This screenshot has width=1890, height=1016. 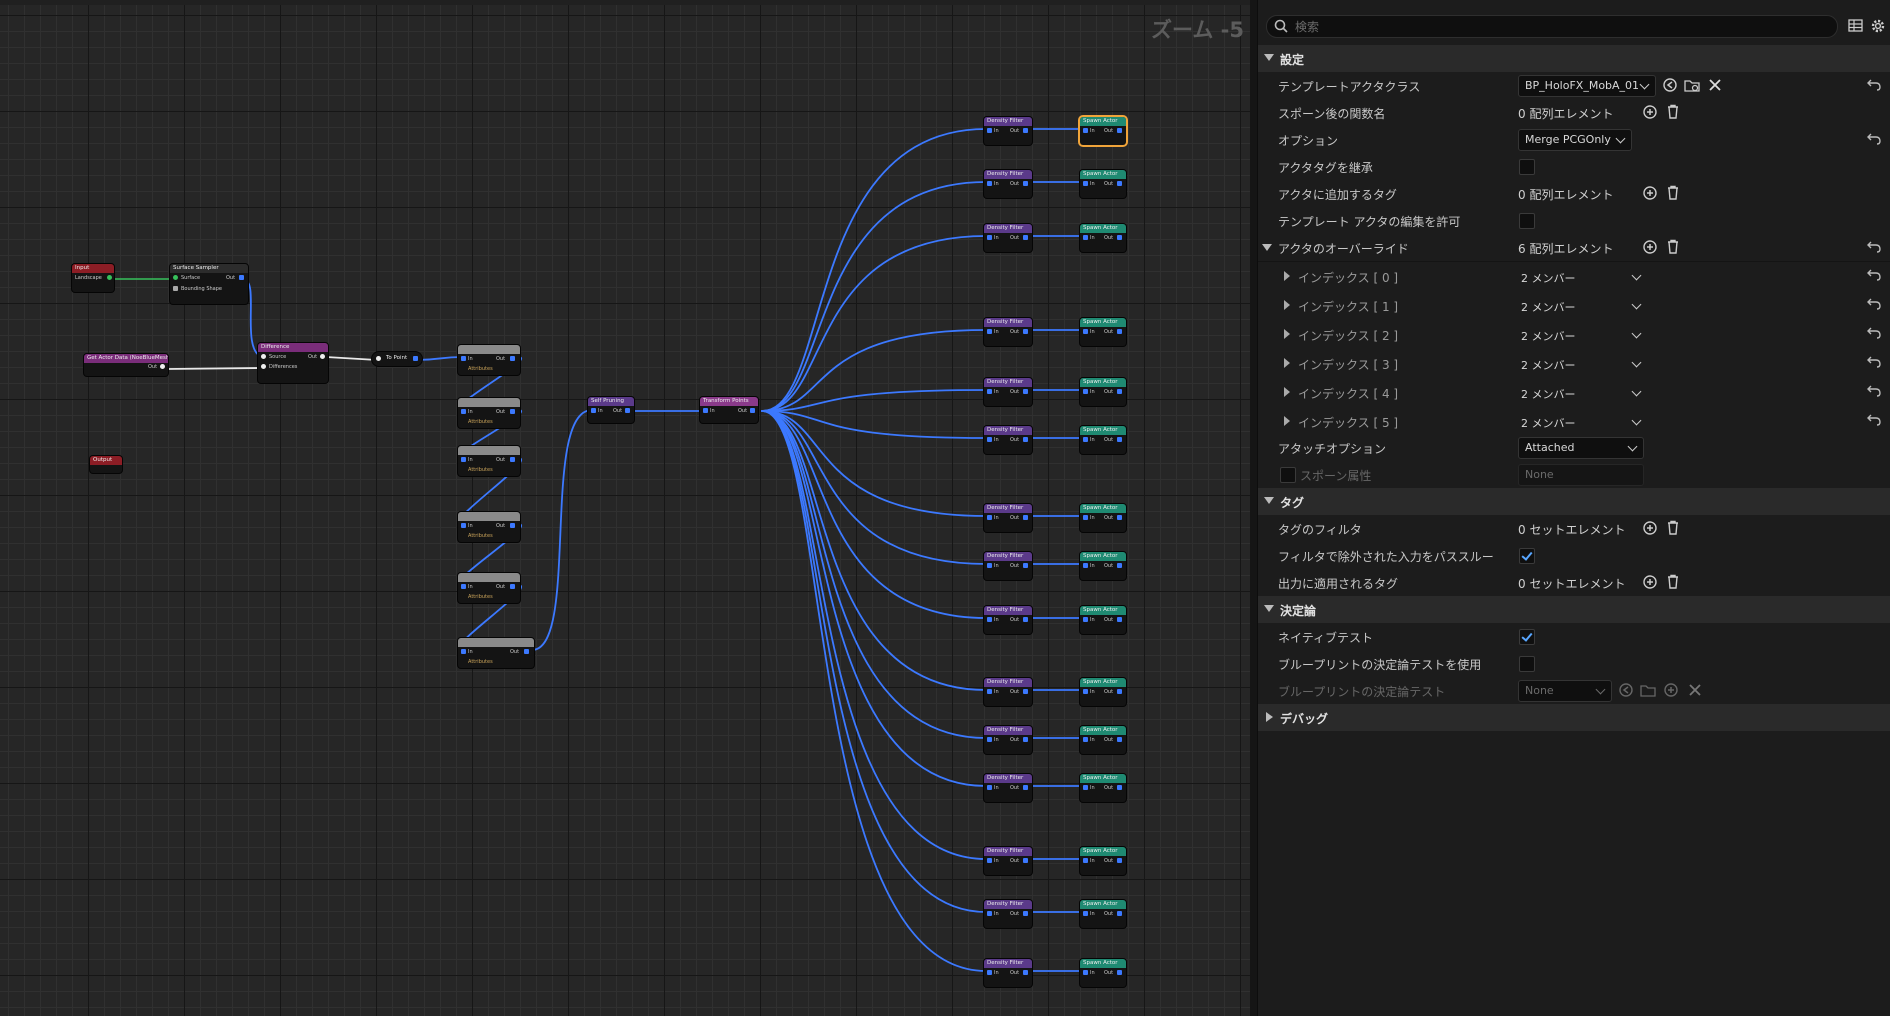 I want to click on clear-icon, so click(x=1715, y=85).